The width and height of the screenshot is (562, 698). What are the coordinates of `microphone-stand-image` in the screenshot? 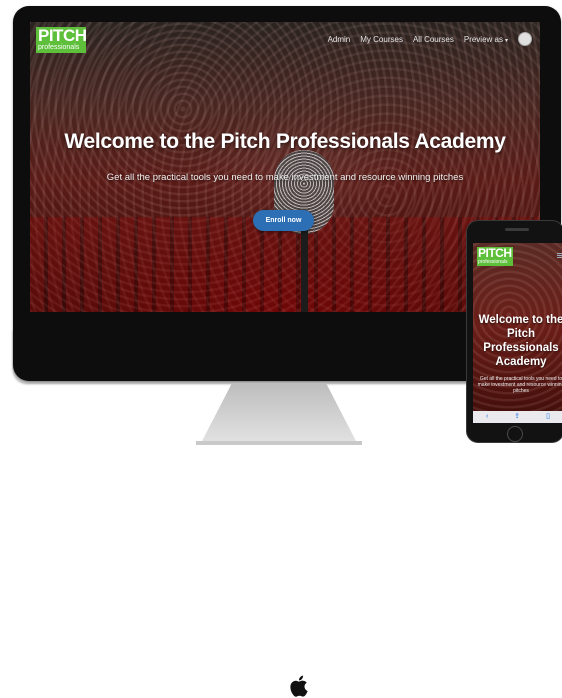 It's located at (304, 269).